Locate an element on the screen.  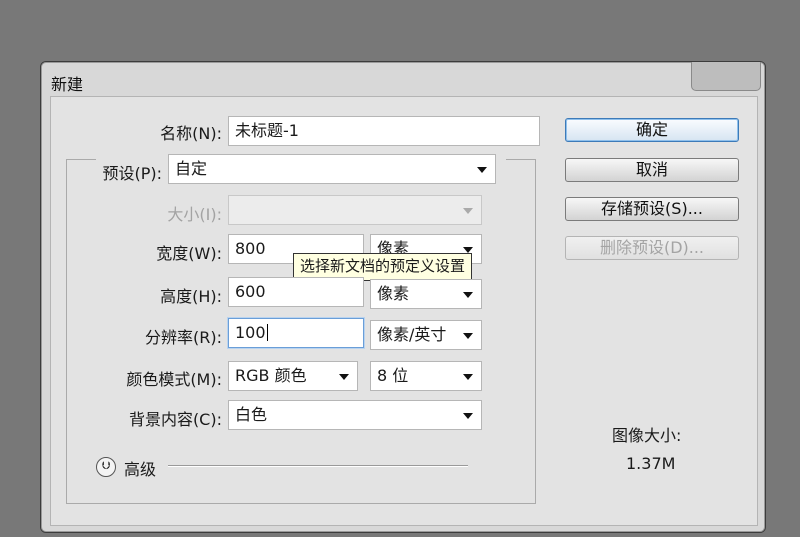
name-input: 未标题-1 is located at coordinates (384, 131).